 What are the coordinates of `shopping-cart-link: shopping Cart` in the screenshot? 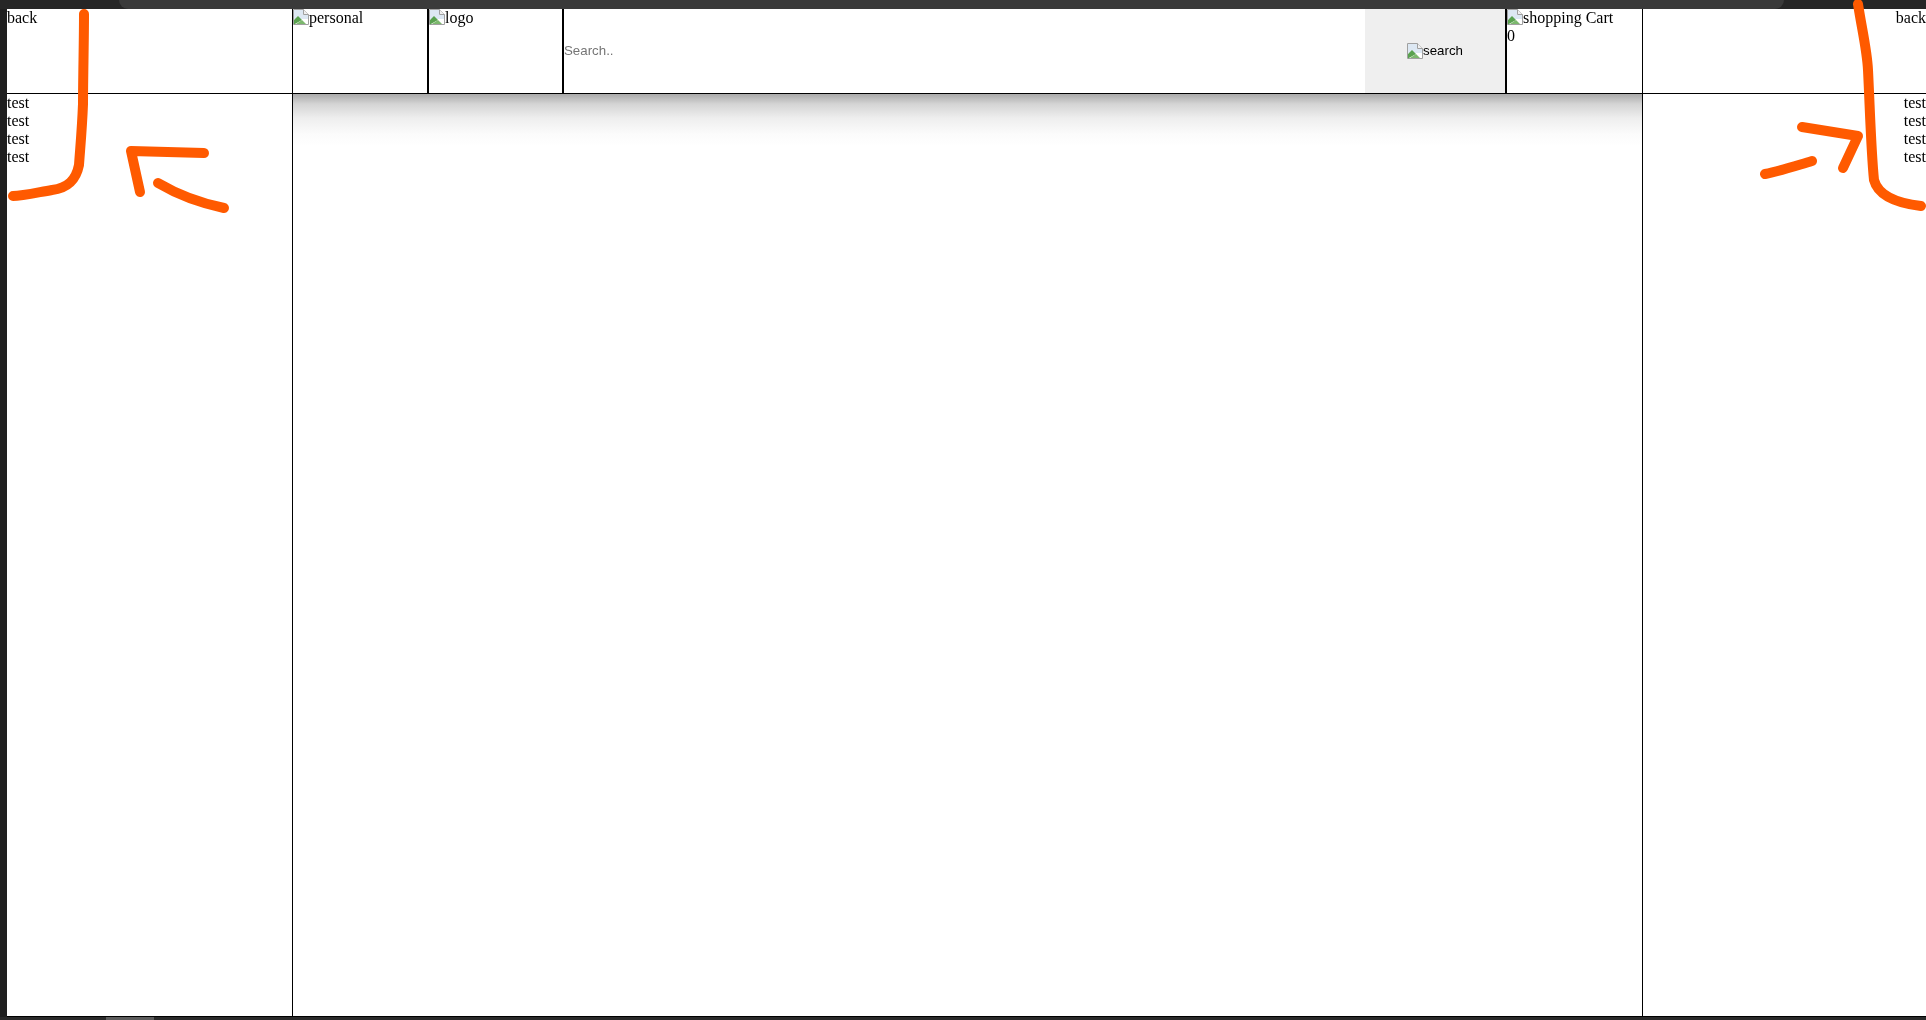 It's located at (1560, 18).